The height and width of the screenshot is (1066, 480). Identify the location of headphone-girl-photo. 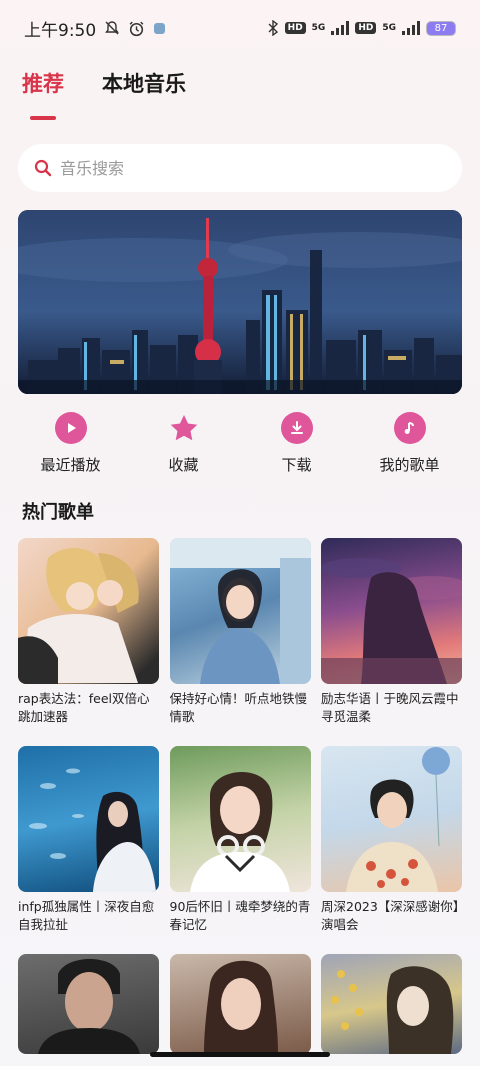
(239, 831).